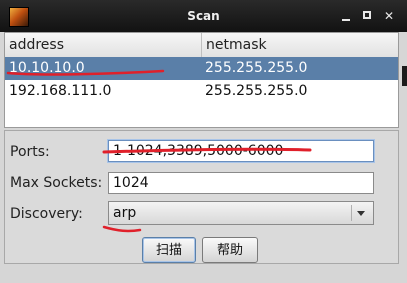 The height and width of the screenshot is (283, 407). I want to click on discovery-label: Discovery:, so click(46, 214).